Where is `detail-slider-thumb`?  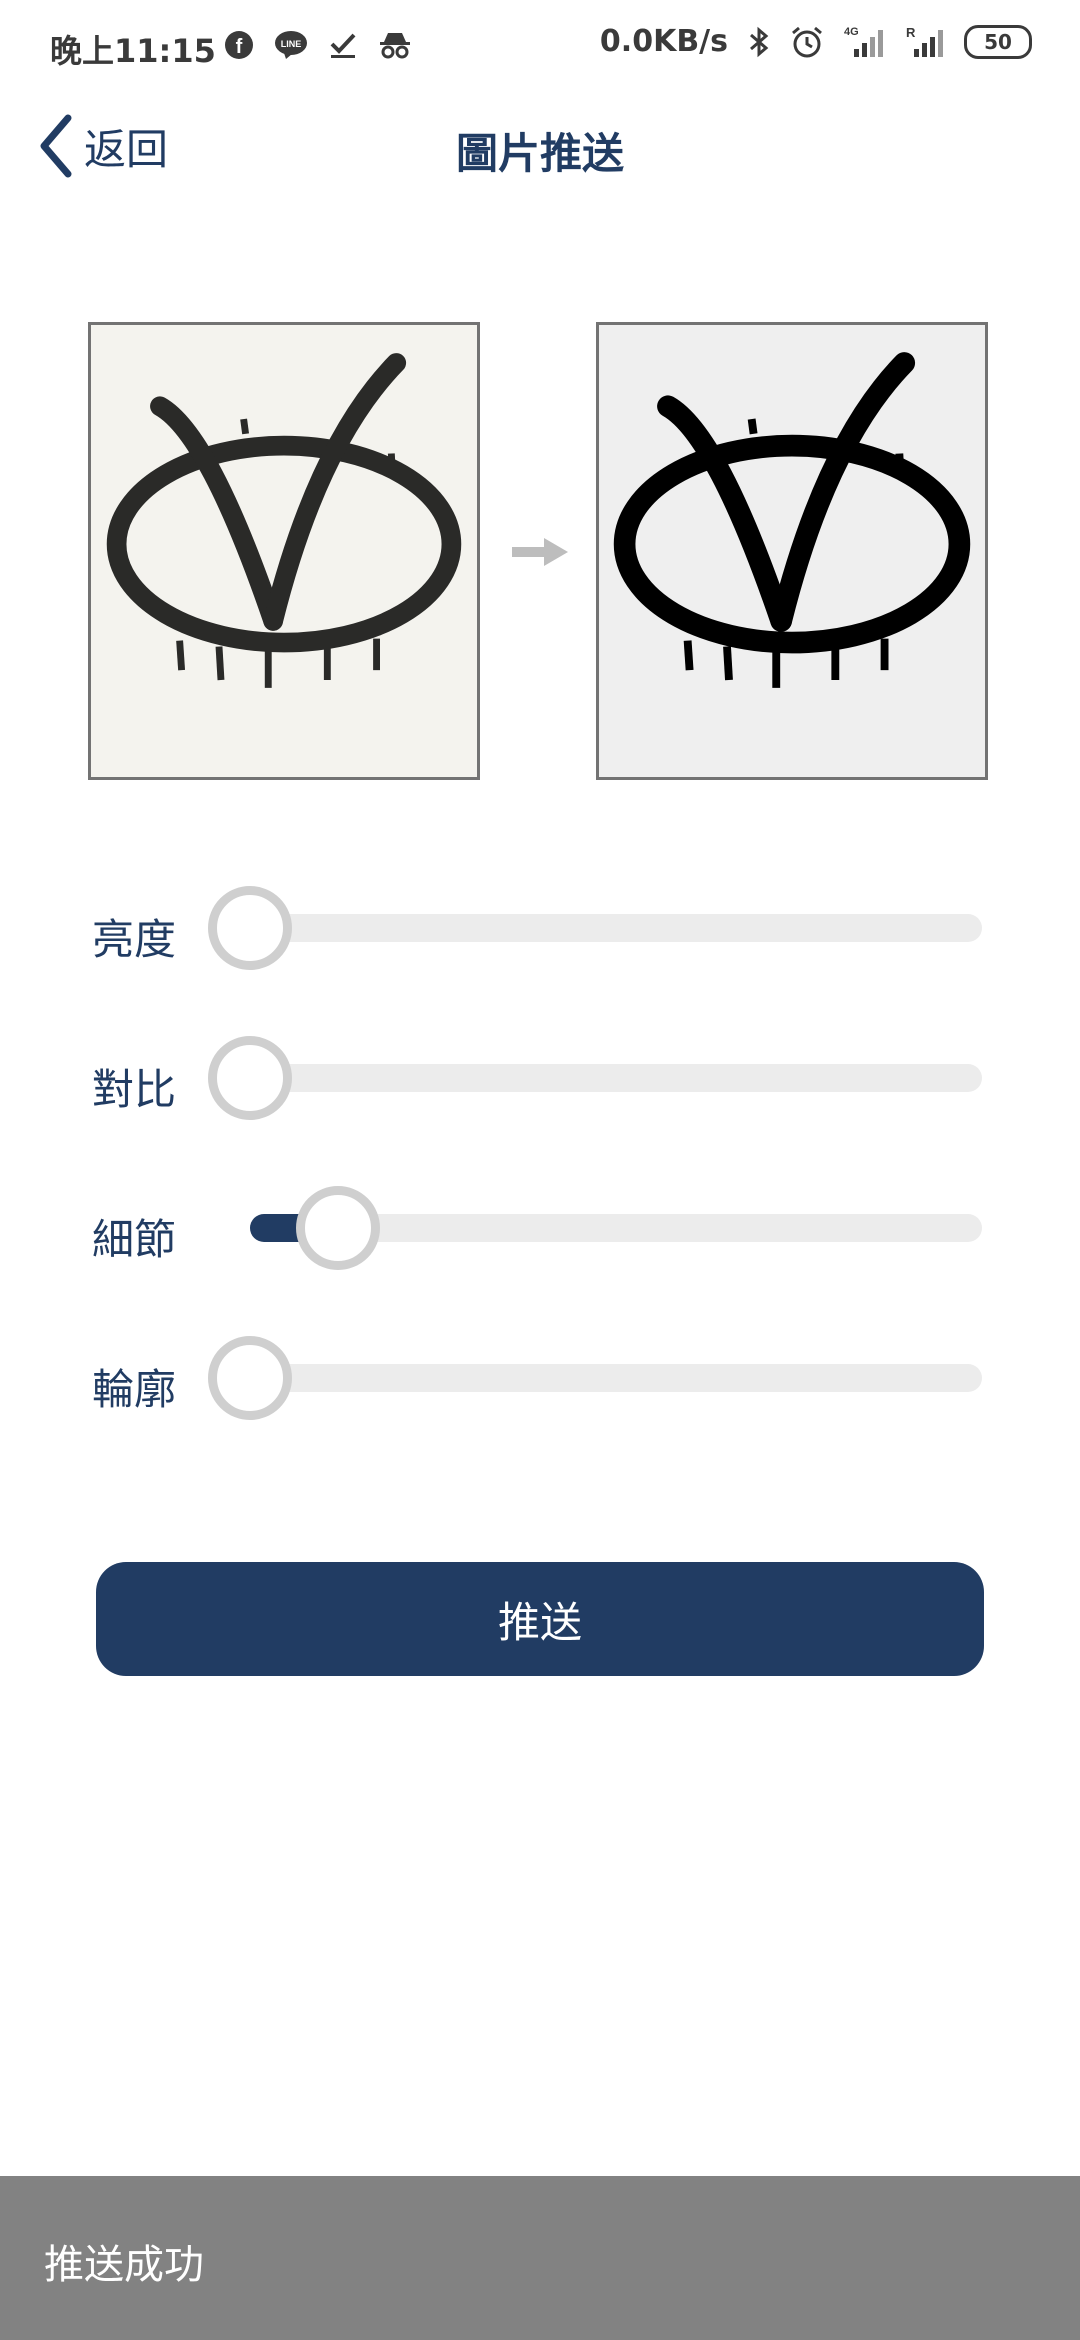
detail-slider-thumb is located at coordinates (337, 1228).